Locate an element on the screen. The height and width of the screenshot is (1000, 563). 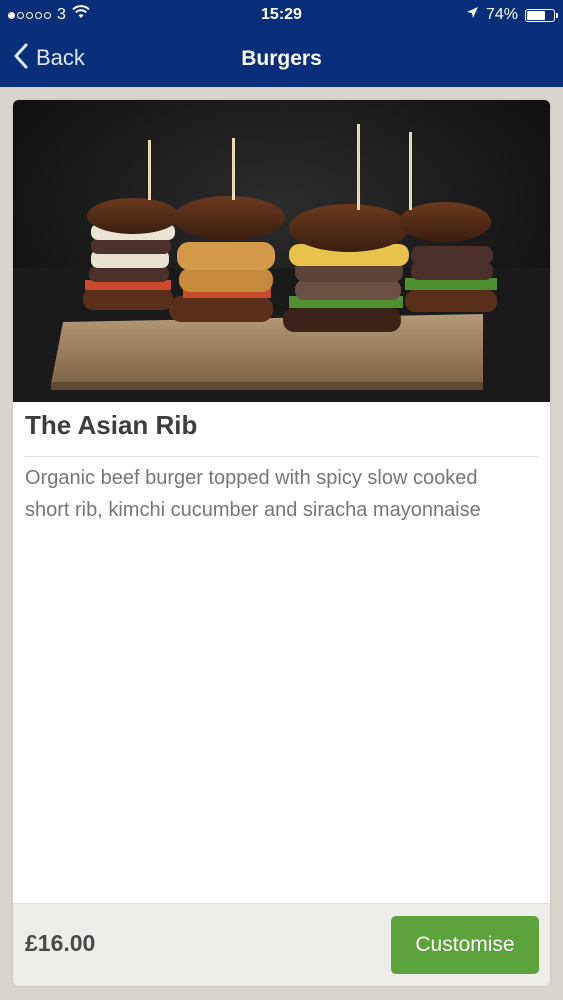
product-price: £16.00 is located at coordinates (60, 943).